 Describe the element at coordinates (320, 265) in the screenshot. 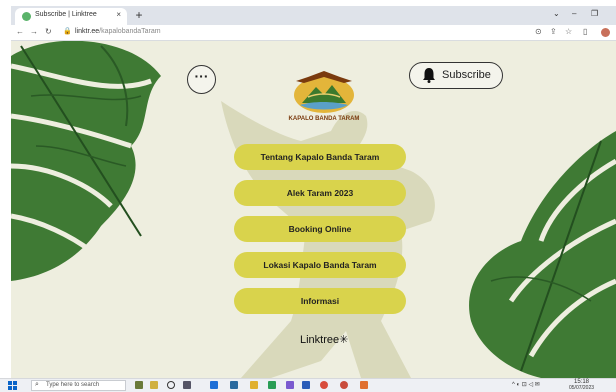

I see `link-lokasi-kapalo-banda-taram: Lokasi Kapalo Banda Taram` at that location.